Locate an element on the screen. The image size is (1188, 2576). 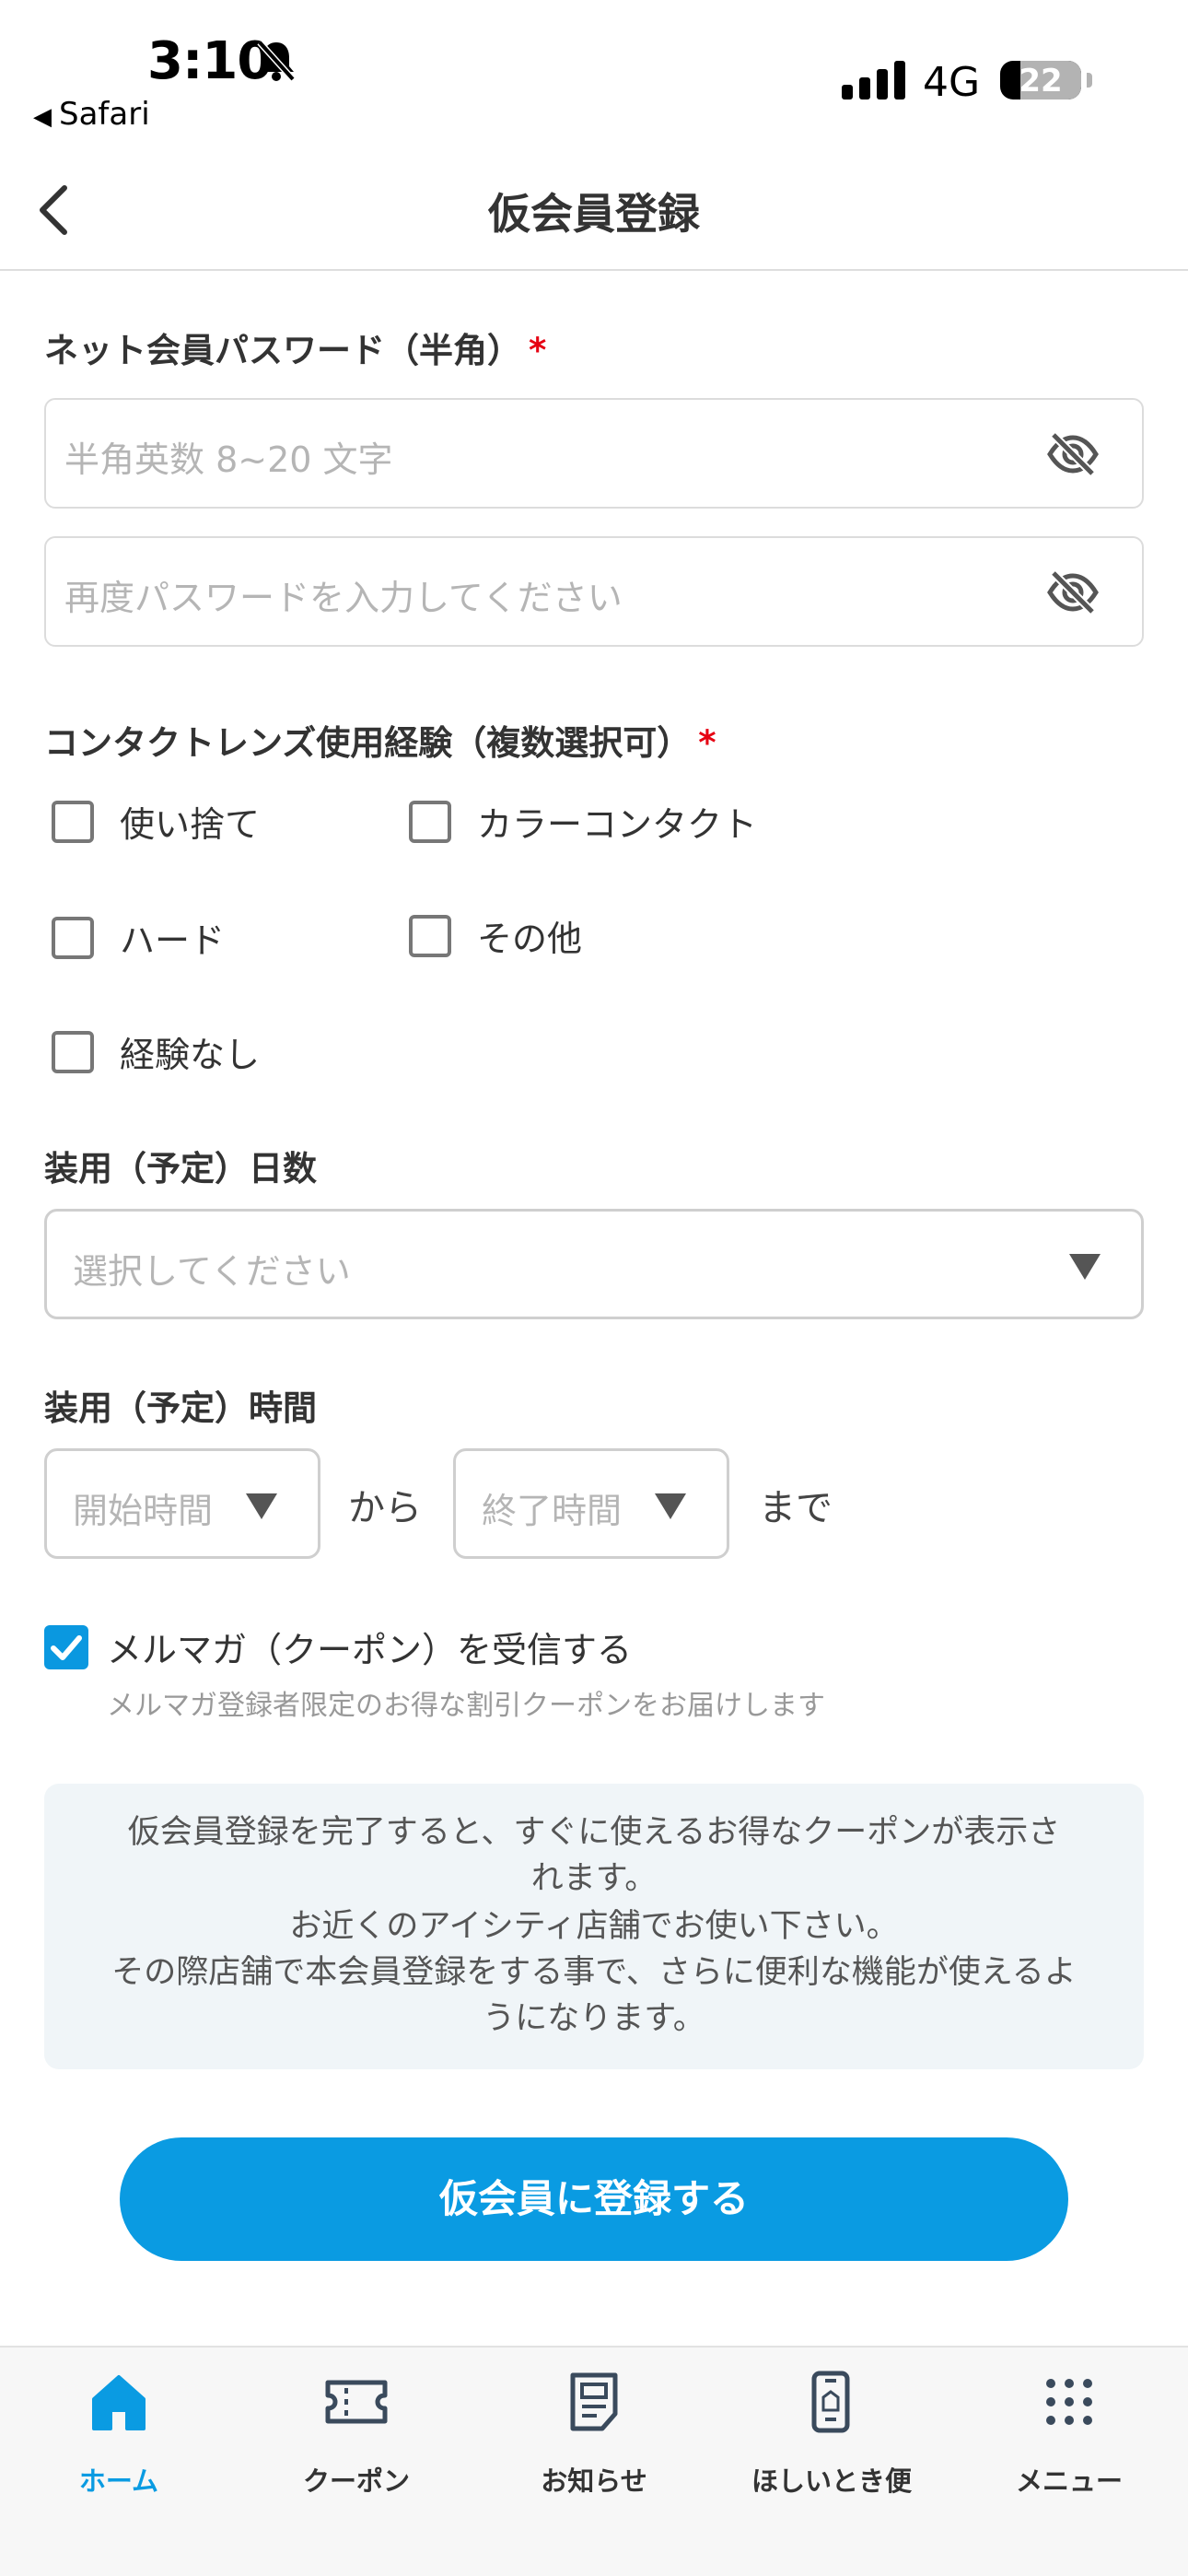
notice-icon is located at coordinates (594, 2401).